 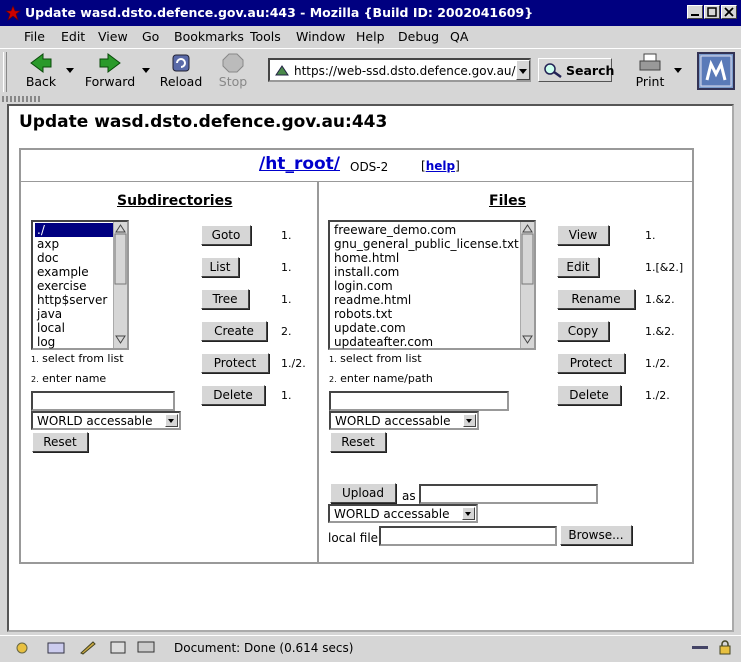 What do you see at coordinates (146, 70) in the screenshot?
I see `forward-dropdown-icon` at bounding box center [146, 70].